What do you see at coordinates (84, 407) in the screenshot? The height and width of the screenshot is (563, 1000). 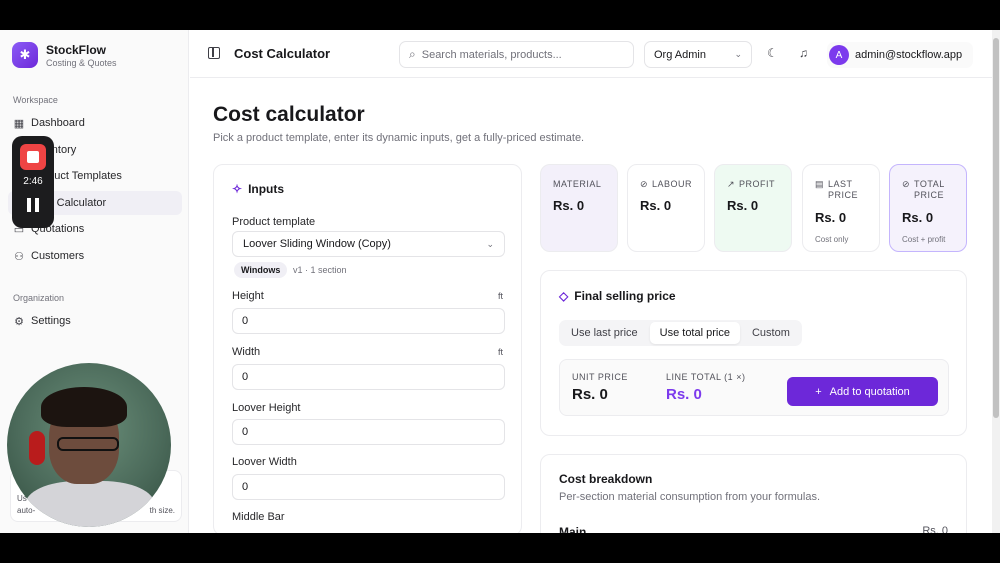 I see `webcam-person-hair` at bounding box center [84, 407].